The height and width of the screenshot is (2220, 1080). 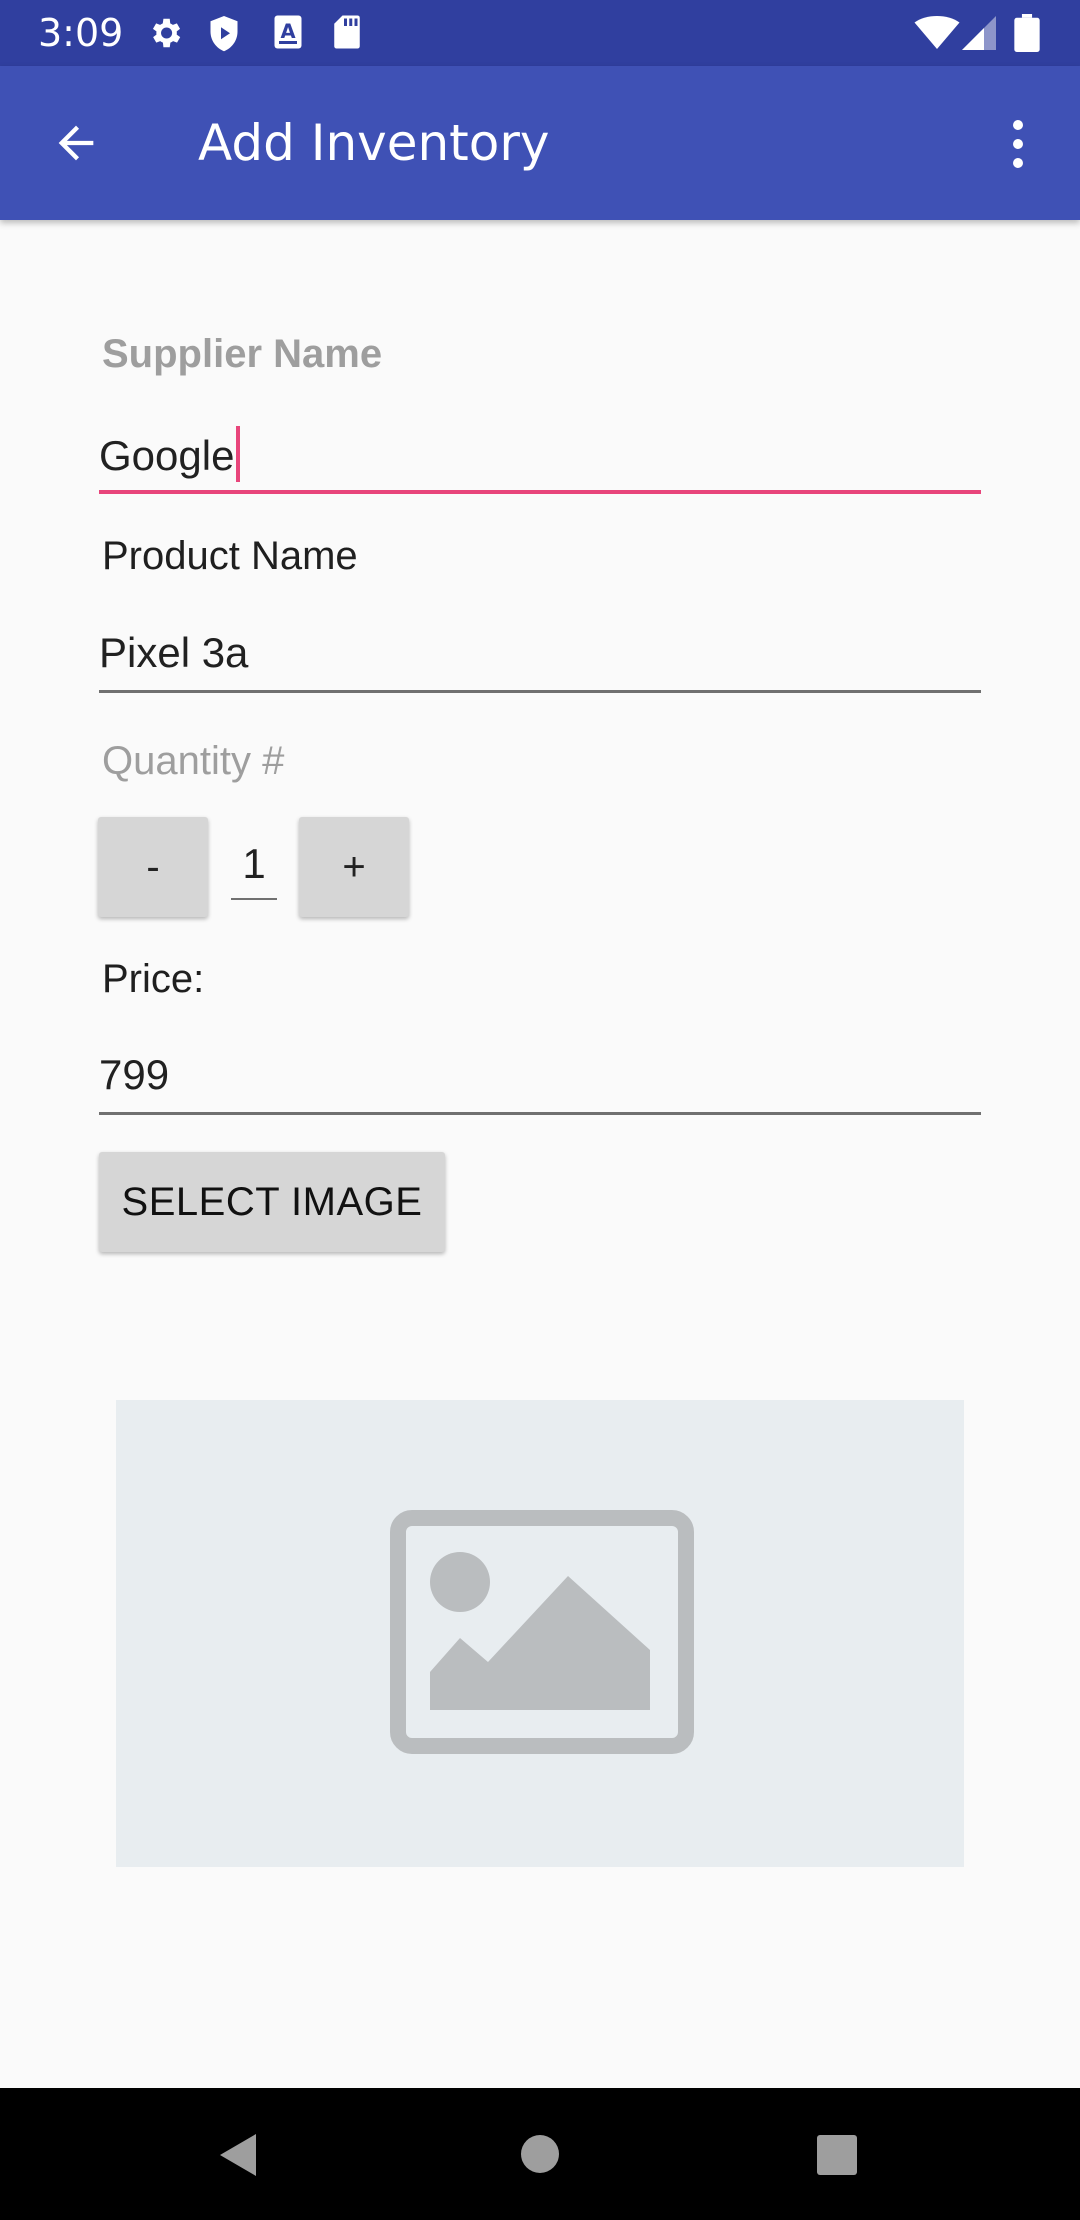 I want to click on price-field: 799, so click(x=540, y=1075).